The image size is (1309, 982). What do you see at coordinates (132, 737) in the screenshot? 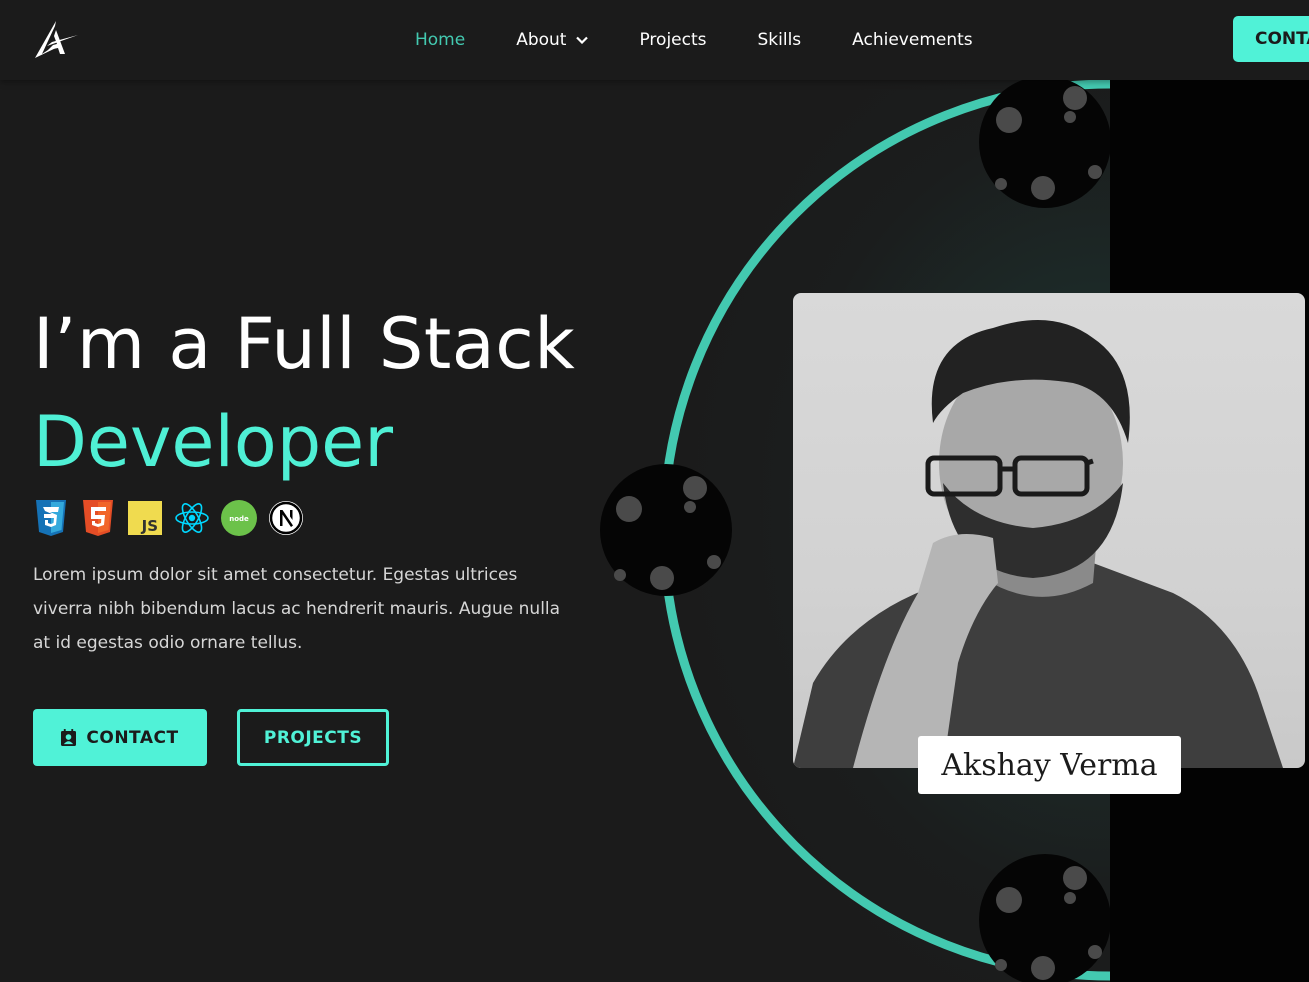
I see `contact-button-label: CONTACT` at bounding box center [132, 737].